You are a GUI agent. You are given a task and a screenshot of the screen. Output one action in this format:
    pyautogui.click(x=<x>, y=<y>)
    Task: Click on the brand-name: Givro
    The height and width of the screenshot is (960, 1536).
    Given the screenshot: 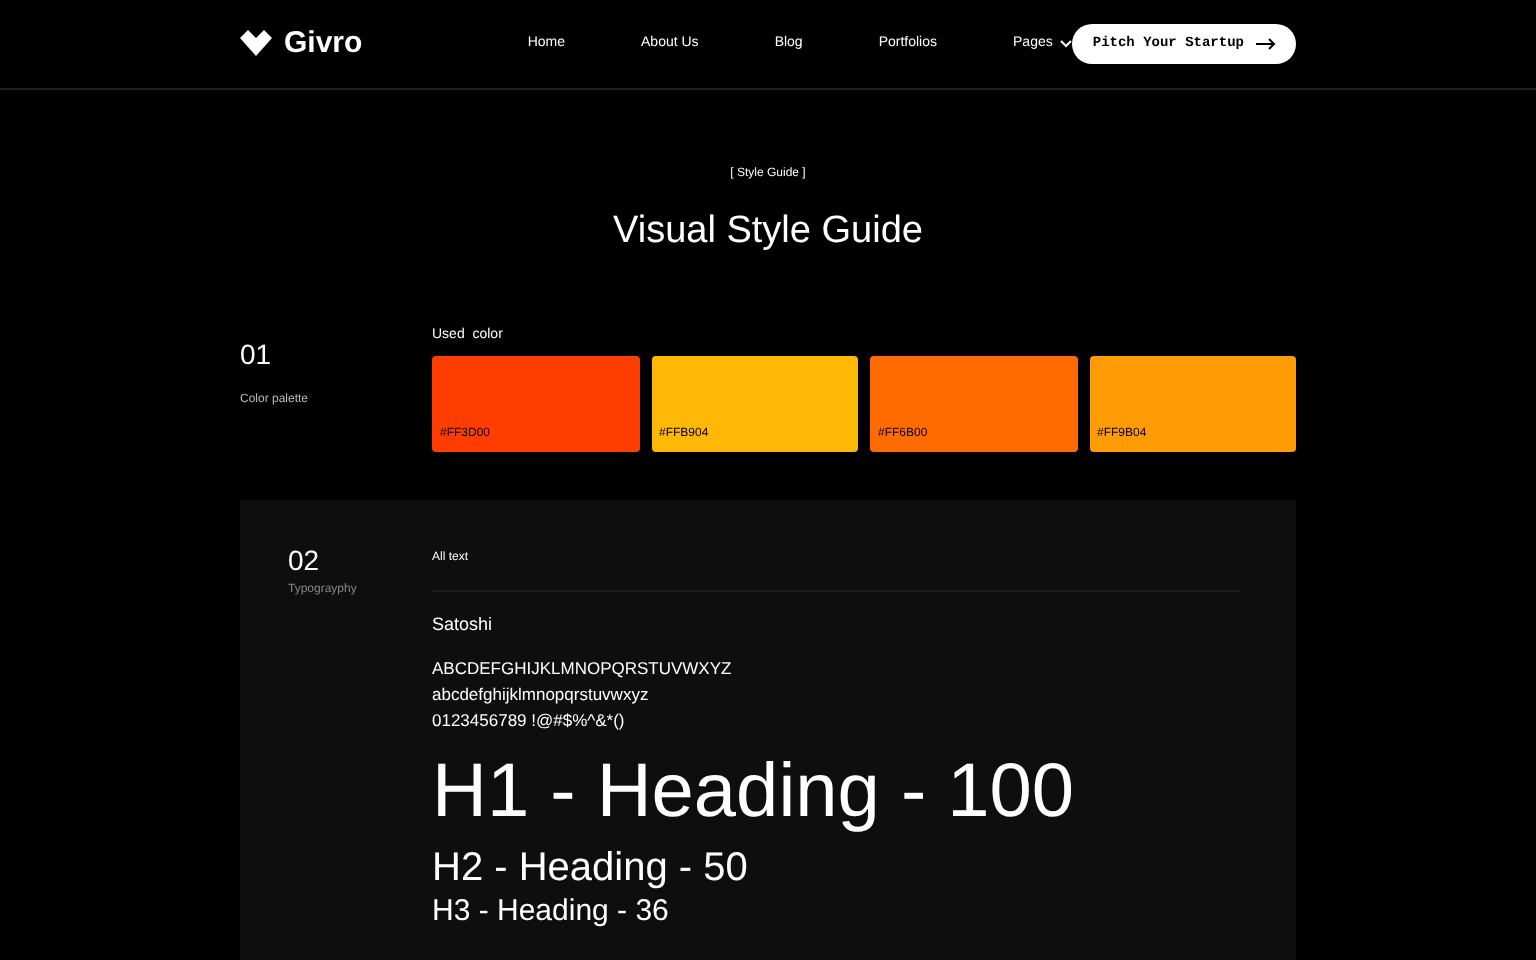 What is the action you would take?
    pyautogui.click(x=323, y=44)
    